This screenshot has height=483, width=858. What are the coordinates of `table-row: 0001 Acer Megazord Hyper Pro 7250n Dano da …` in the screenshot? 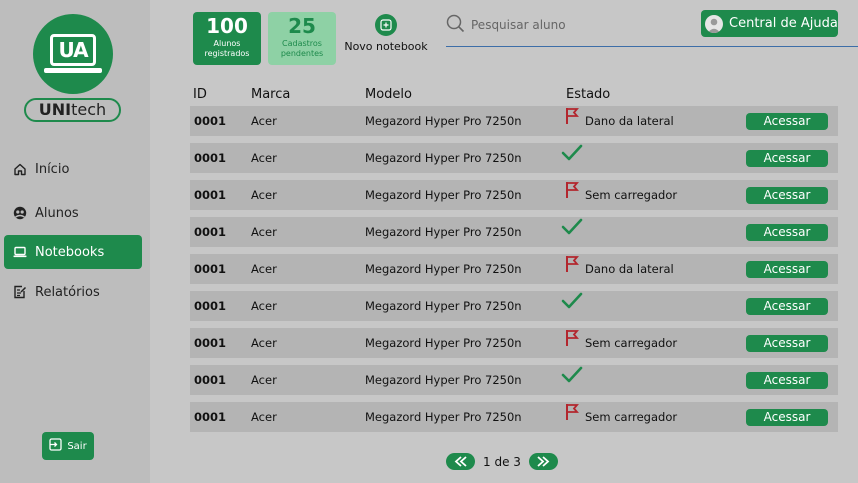 It's located at (514, 121).